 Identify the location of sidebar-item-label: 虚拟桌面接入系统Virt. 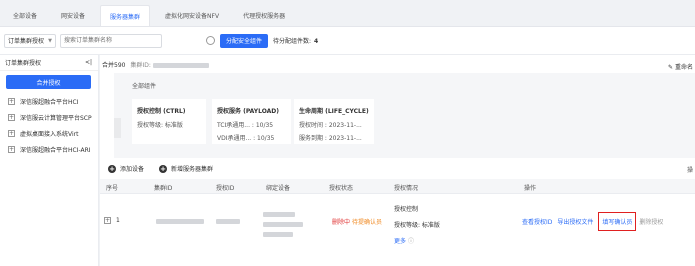
(49, 134).